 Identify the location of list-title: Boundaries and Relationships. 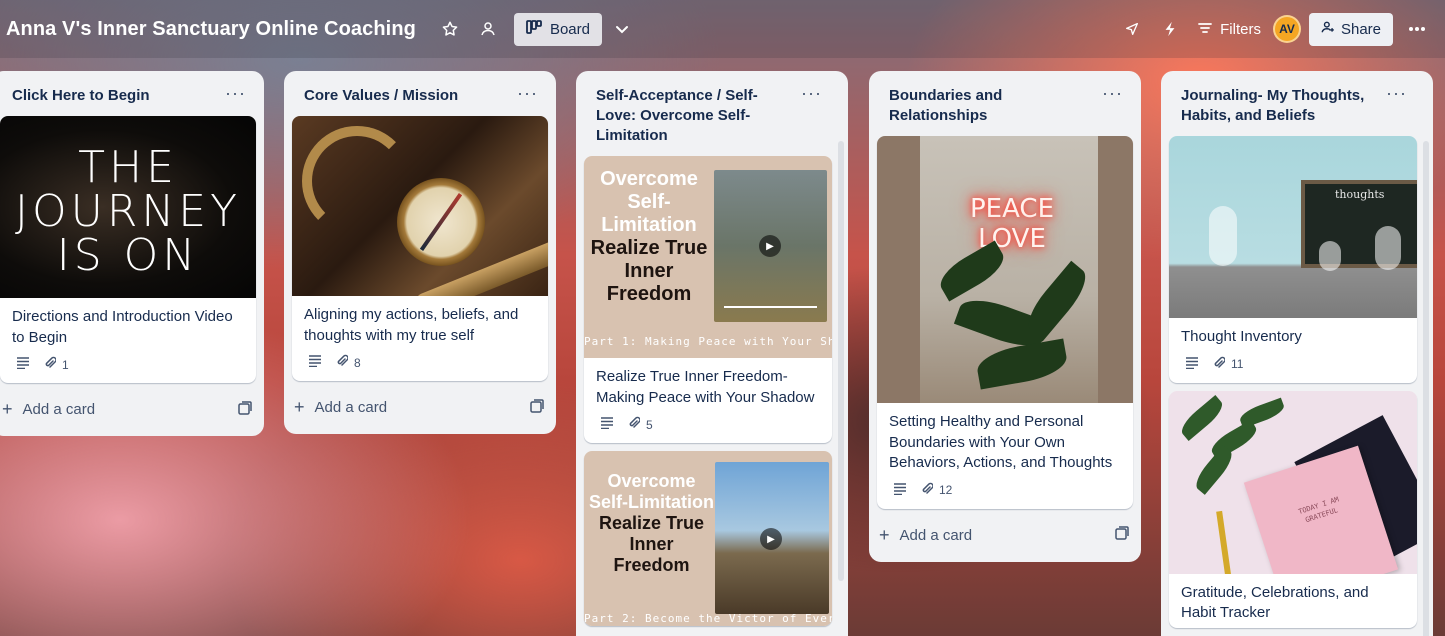
(988, 106).